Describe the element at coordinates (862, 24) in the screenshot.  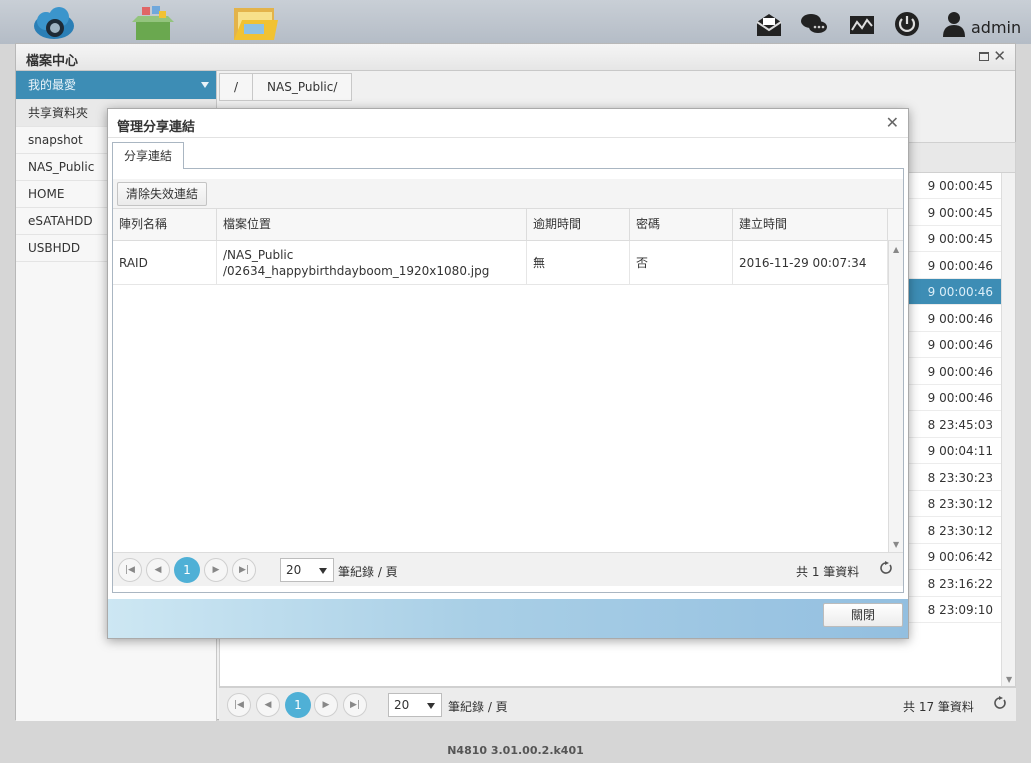
I see `monitor-icon` at that location.